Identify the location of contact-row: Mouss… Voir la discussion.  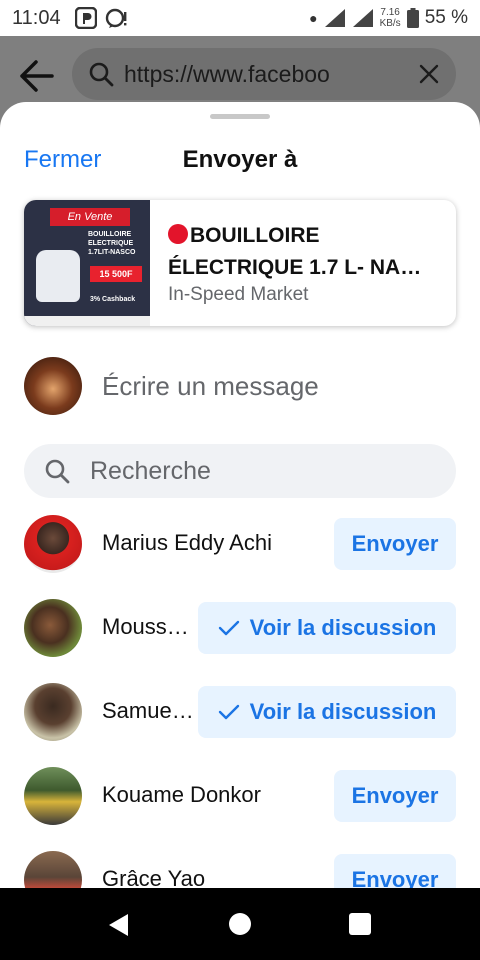
(240, 628).